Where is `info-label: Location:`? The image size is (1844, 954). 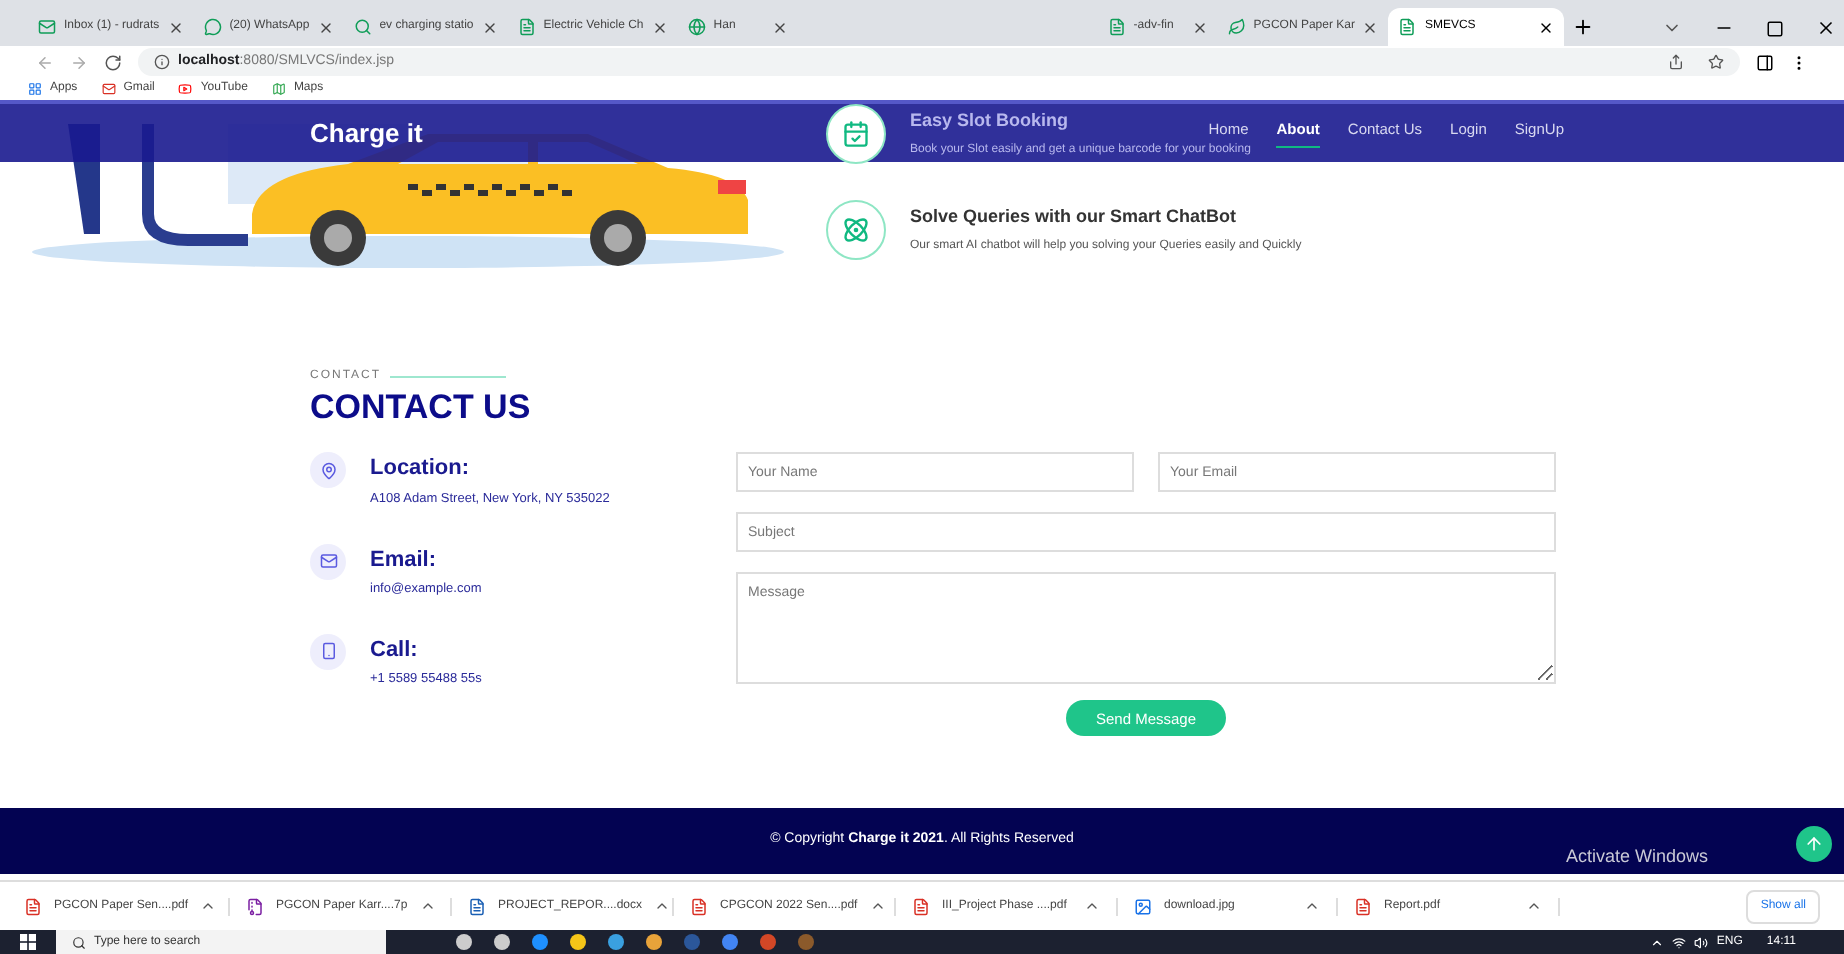 info-label: Location: is located at coordinates (420, 469).